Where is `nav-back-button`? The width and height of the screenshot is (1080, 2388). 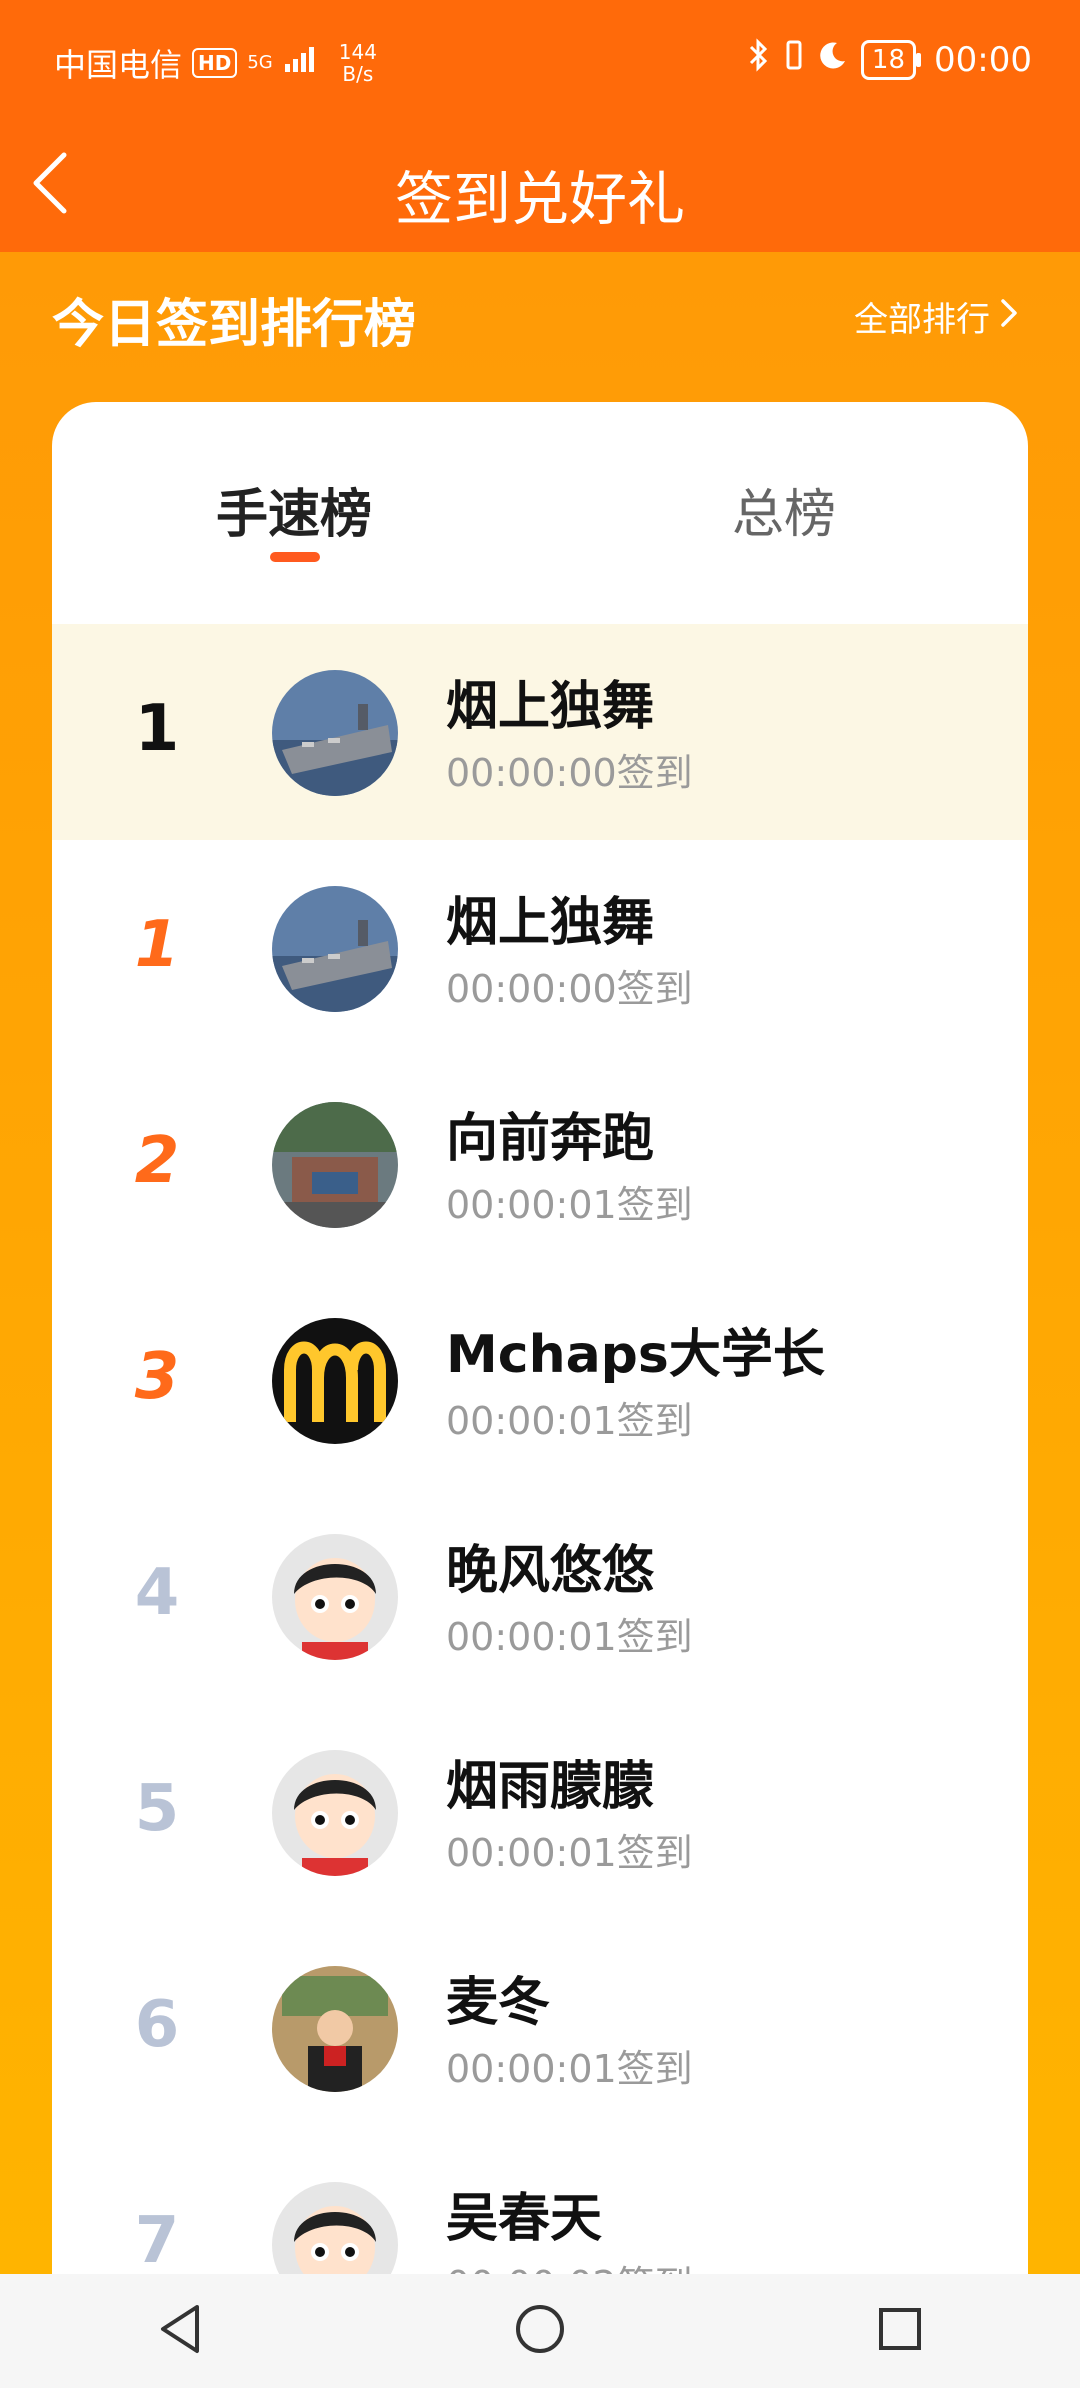 nav-back-button is located at coordinates (180, 2331).